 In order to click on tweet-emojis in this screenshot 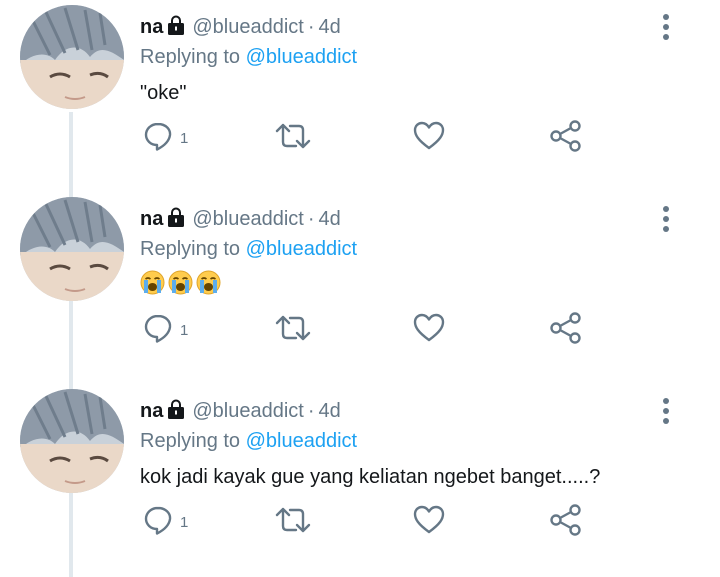, I will do `click(180, 283)`.